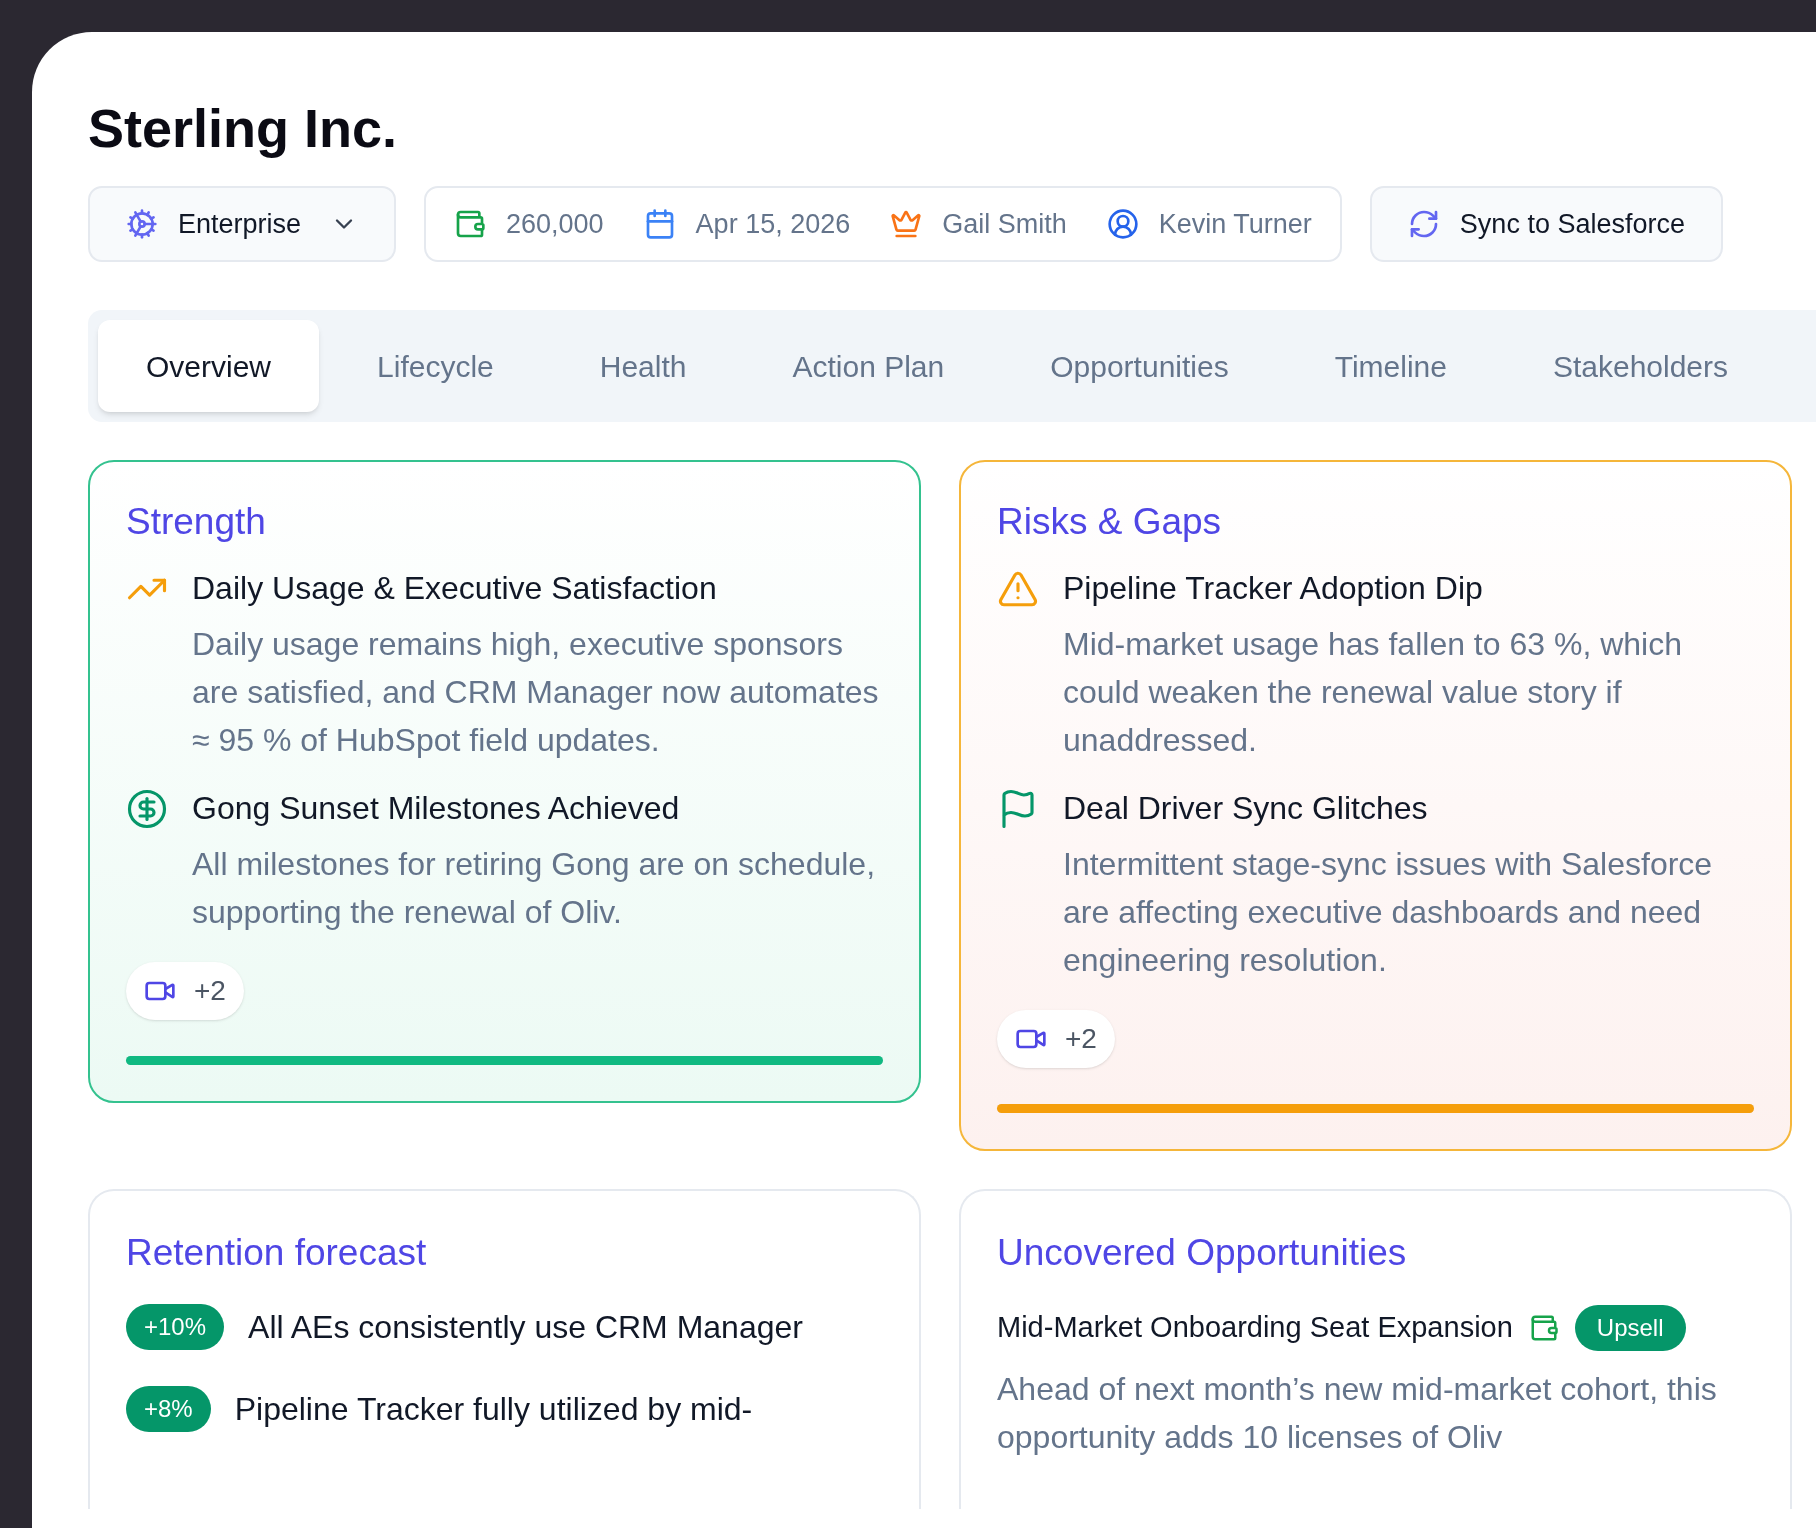 The height and width of the screenshot is (1528, 1816). I want to click on opportunity-title: Mid-Market Onboarding Seat Expansion, so click(1255, 1328).